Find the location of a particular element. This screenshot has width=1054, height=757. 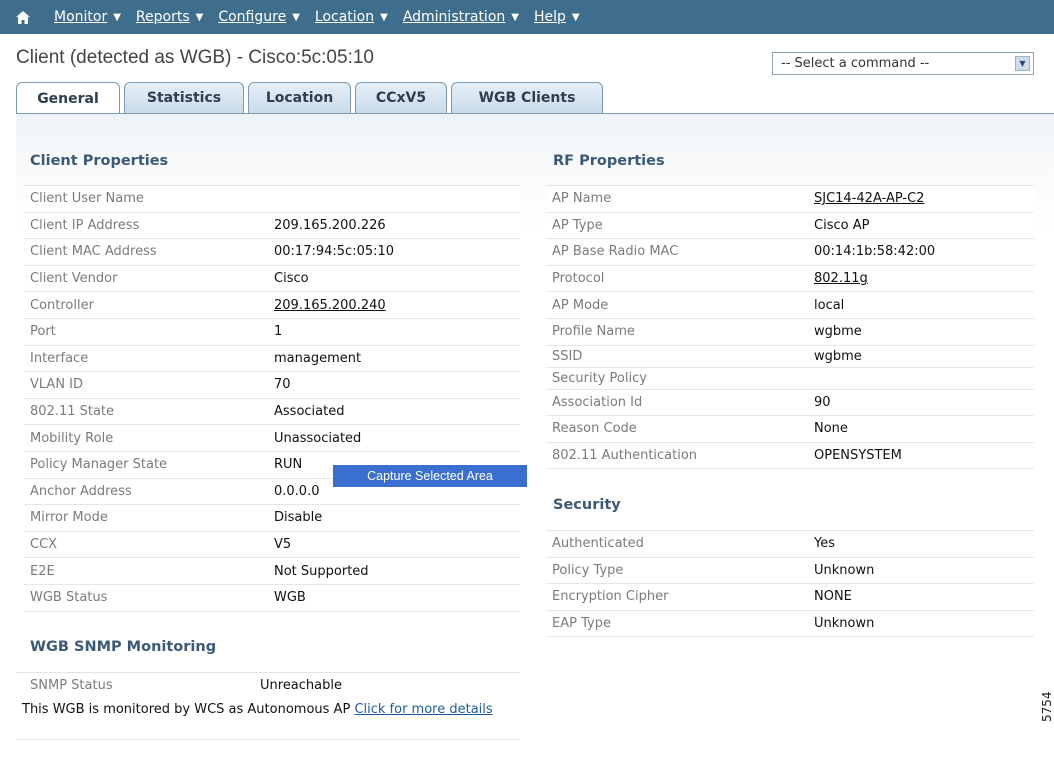

row-key: AP Name is located at coordinates (582, 199).